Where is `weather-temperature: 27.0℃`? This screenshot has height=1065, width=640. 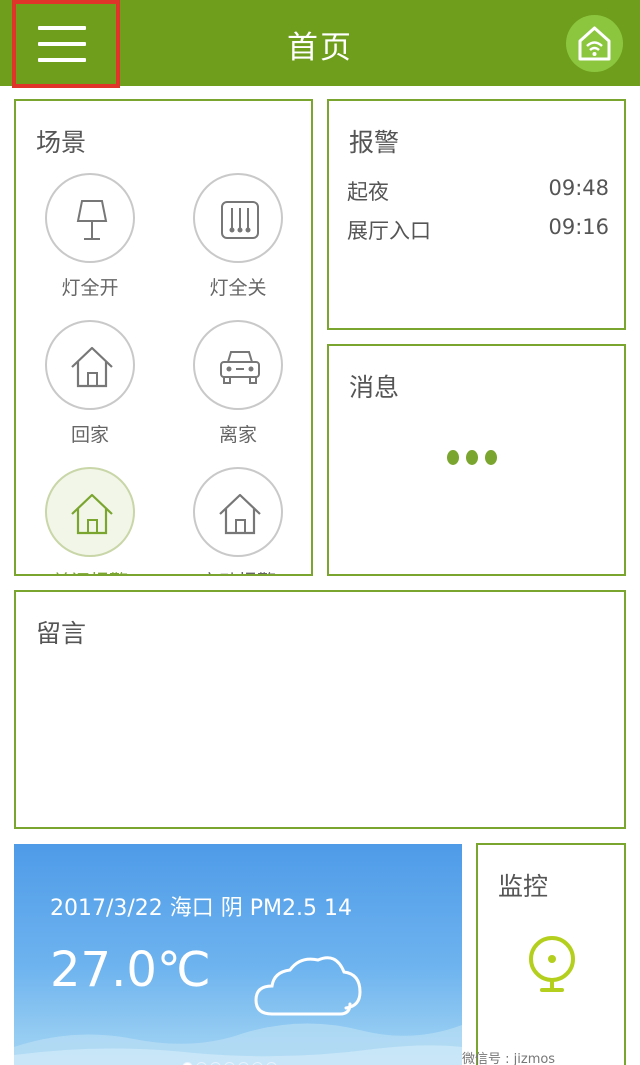 weather-temperature: 27.0℃ is located at coordinates (130, 970).